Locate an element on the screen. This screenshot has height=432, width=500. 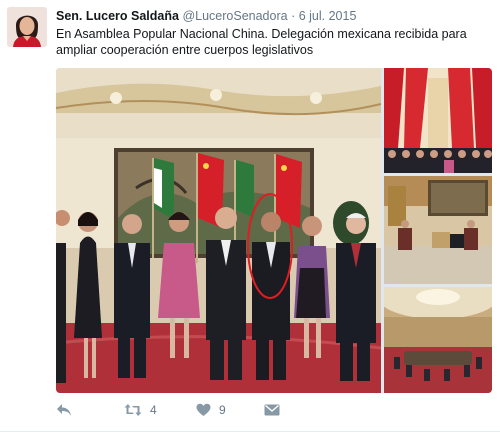
message-action is located at coordinates (272, 410).